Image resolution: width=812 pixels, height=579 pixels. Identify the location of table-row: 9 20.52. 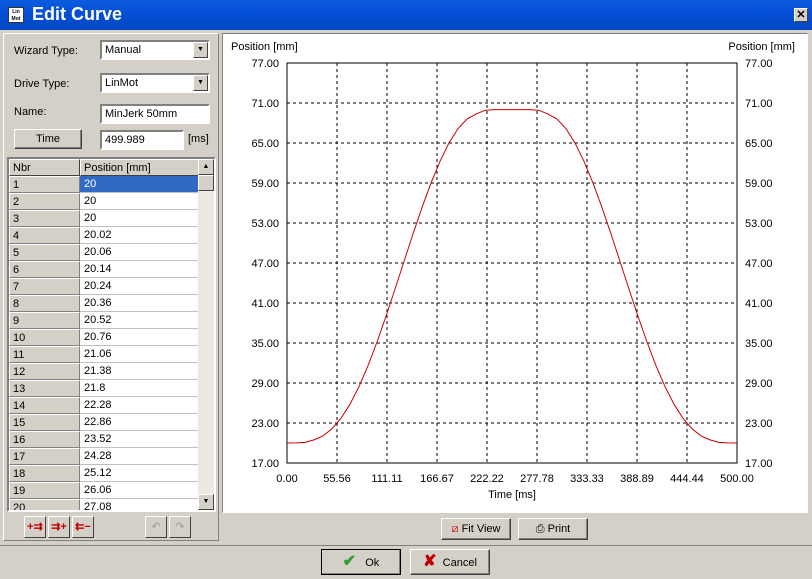
(105, 320).